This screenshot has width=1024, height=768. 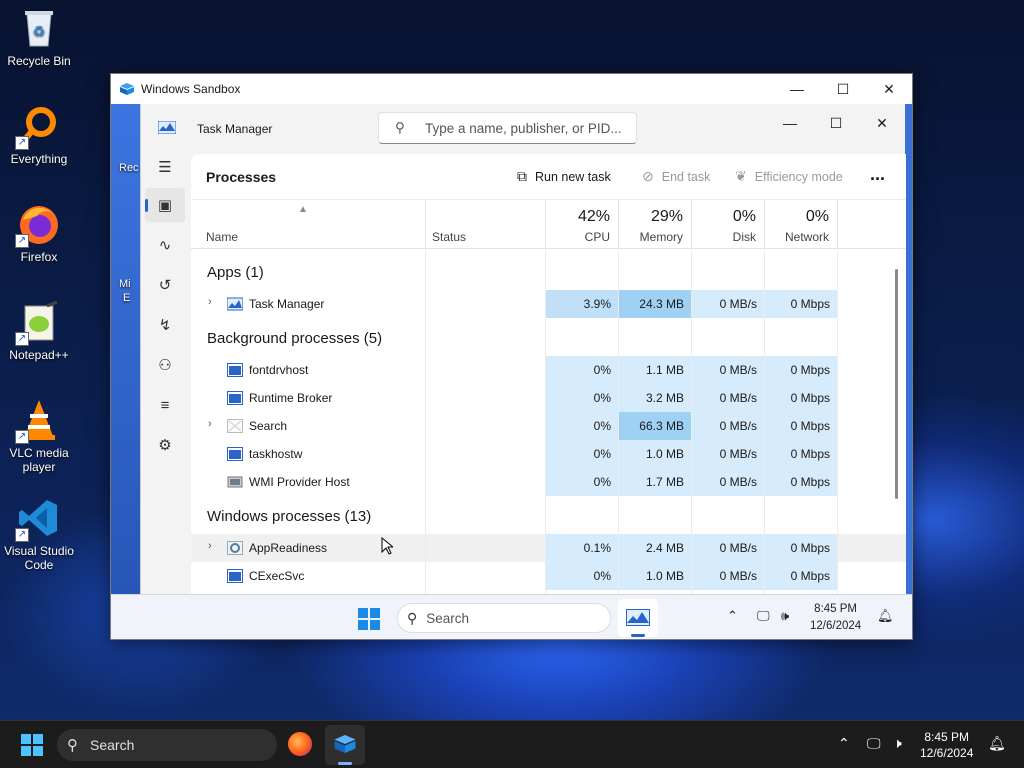 I want to click on network-cell: 0 Mbps, so click(x=800, y=304).